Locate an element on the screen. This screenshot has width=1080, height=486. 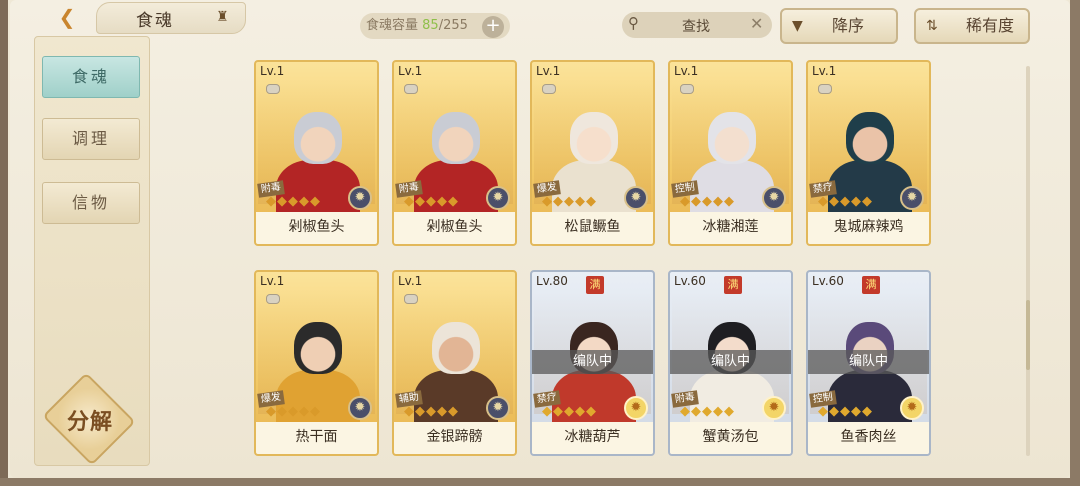
food-soul-card: Lv.80 满编队中 禁疗 ◆◆◆◆◆ ✹ 冰糖葫芦 is located at coordinates (592, 363).